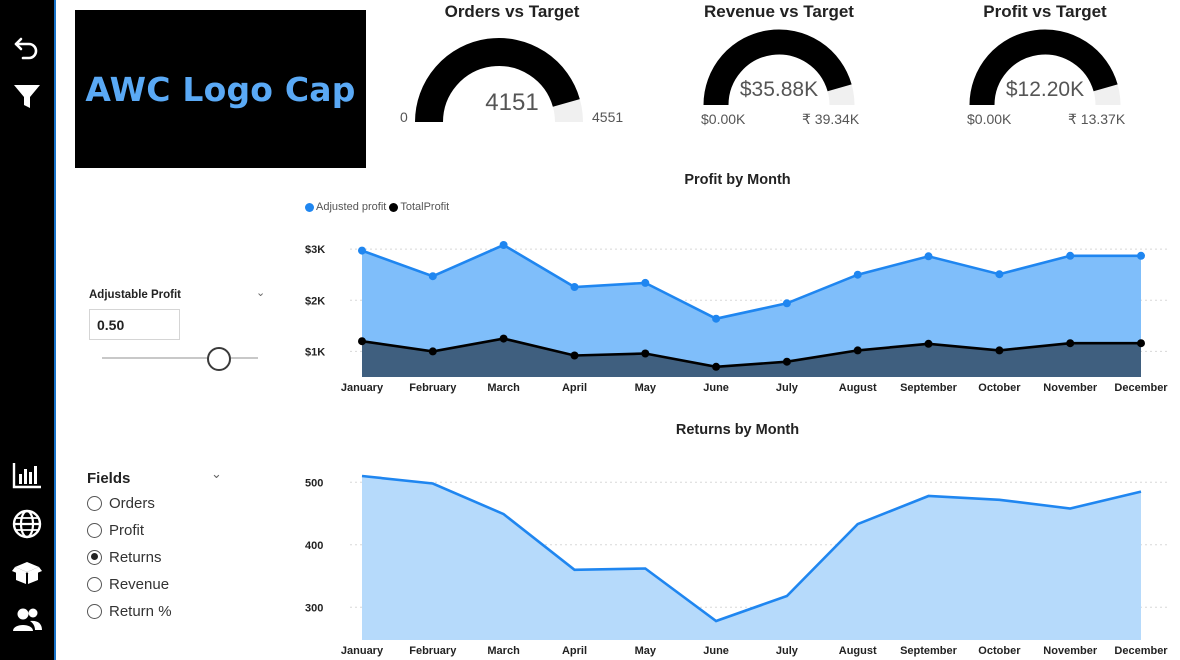 The height and width of the screenshot is (660, 1180). I want to click on globe-icon, so click(27, 524).